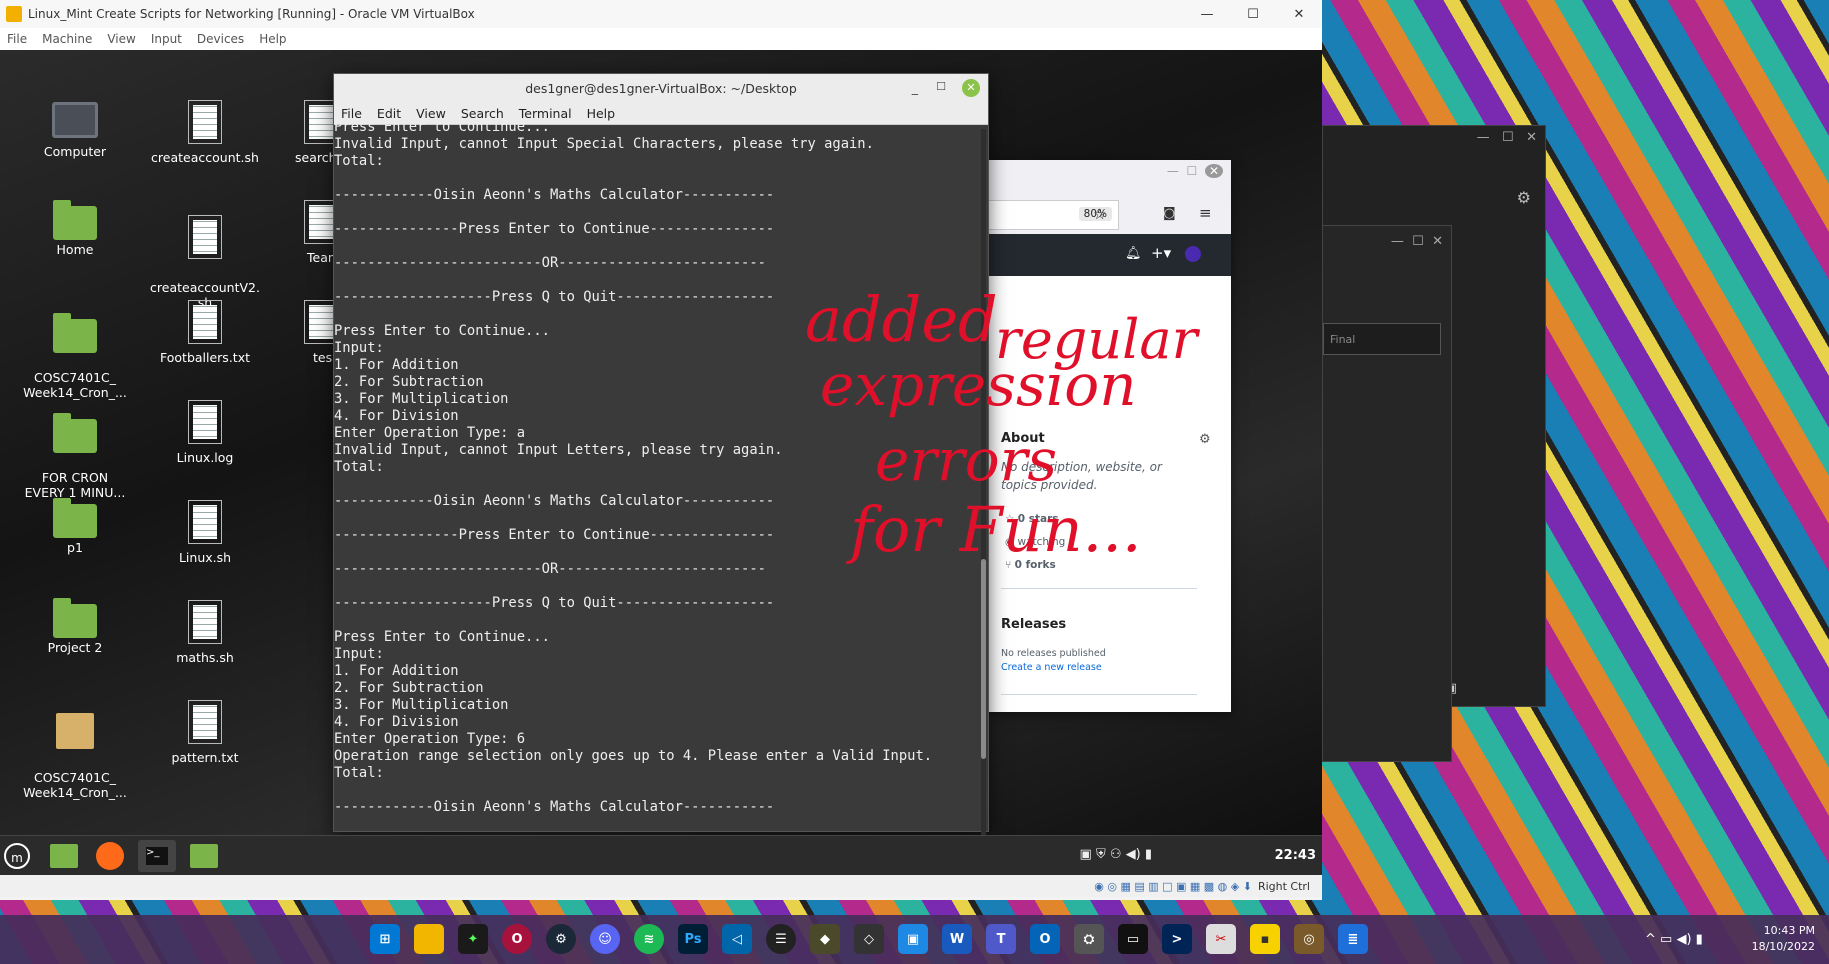  What do you see at coordinates (121, 39) in the screenshot?
I see `menu-view: View` at bounding box center [121, 39].